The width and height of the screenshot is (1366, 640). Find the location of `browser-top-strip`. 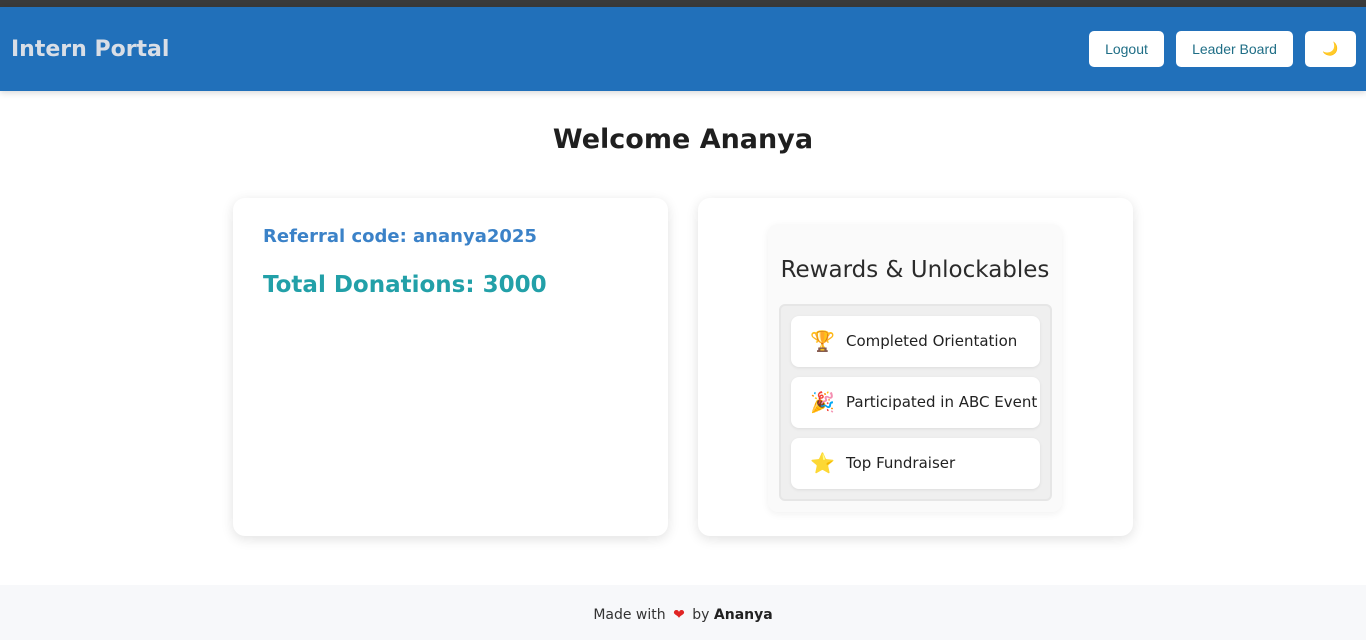

browser-top-strip is located at coordinates (683, 3).